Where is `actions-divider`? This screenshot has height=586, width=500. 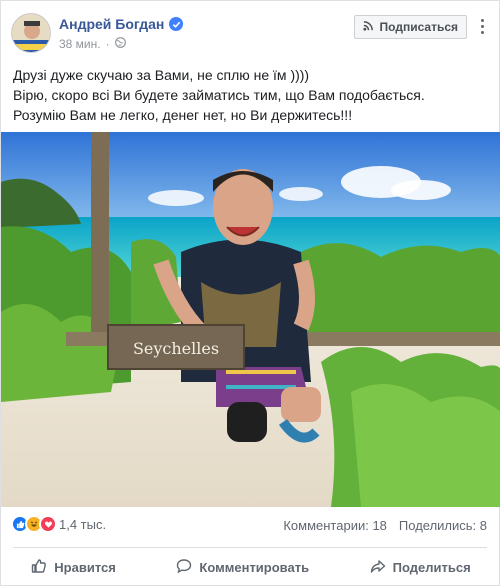
actions-divider is located at coordinates (250, 547).